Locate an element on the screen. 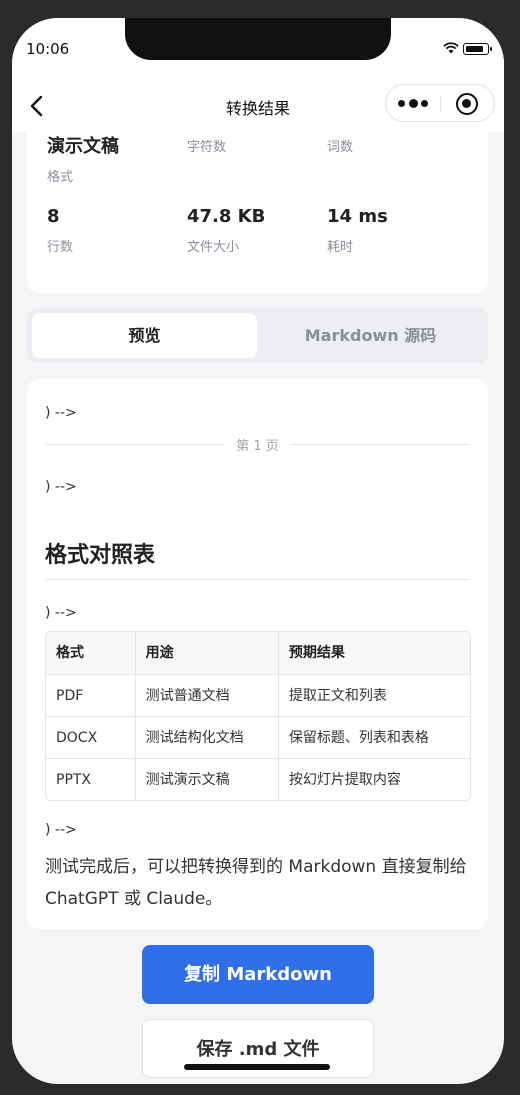 This screenshot has height=1095, width=520. table-row: PDF 测试普通文档 提取正文和列表 is located at coordinates (258, 695).